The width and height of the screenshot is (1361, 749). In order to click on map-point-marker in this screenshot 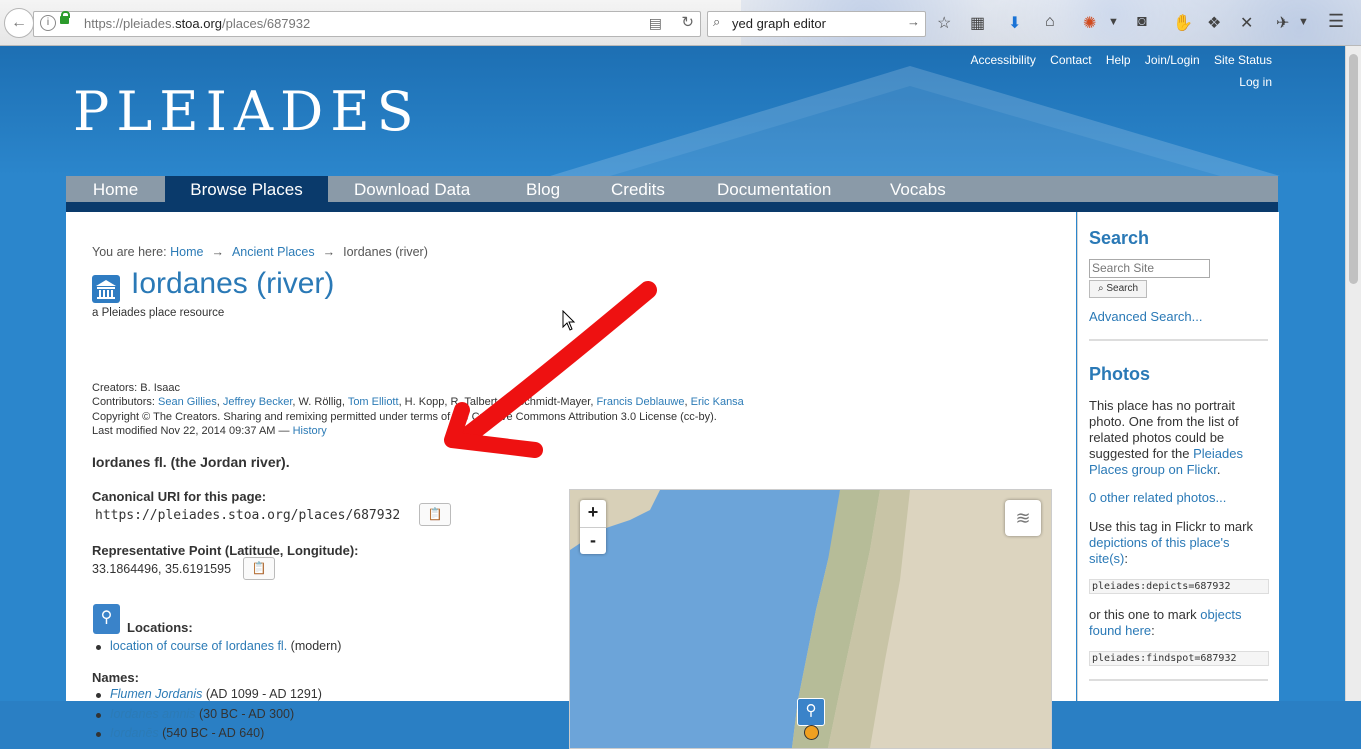, I will do `click(811, 732)`.